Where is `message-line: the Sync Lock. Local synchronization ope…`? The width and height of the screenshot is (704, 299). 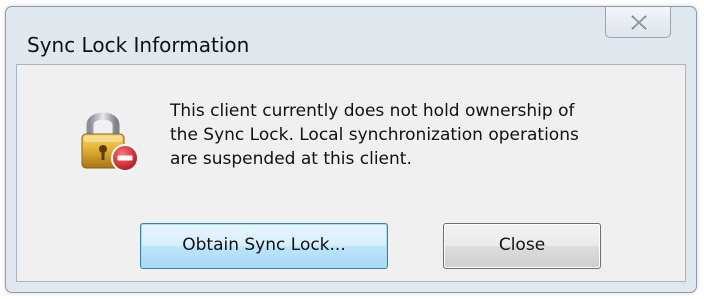 message-line: the Sync Lock. Local synchronization ope… is located at coordinates (374, 135).